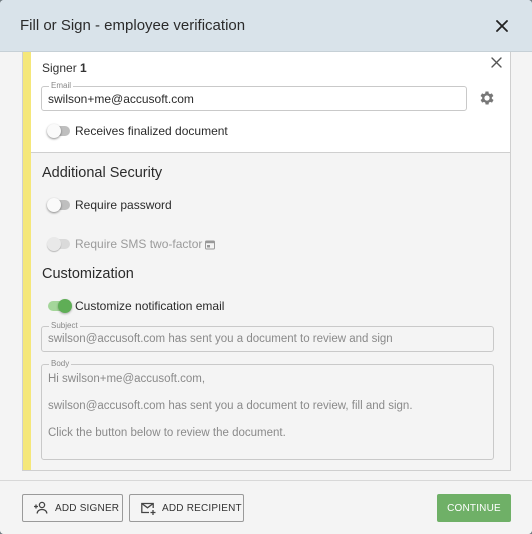 Image resolution: width=532 pixels, height=534 pixels. I want to click on dialog-footer: ADD SIGNER ADD RECIPIENT CONTINUE, so click(266, 507).